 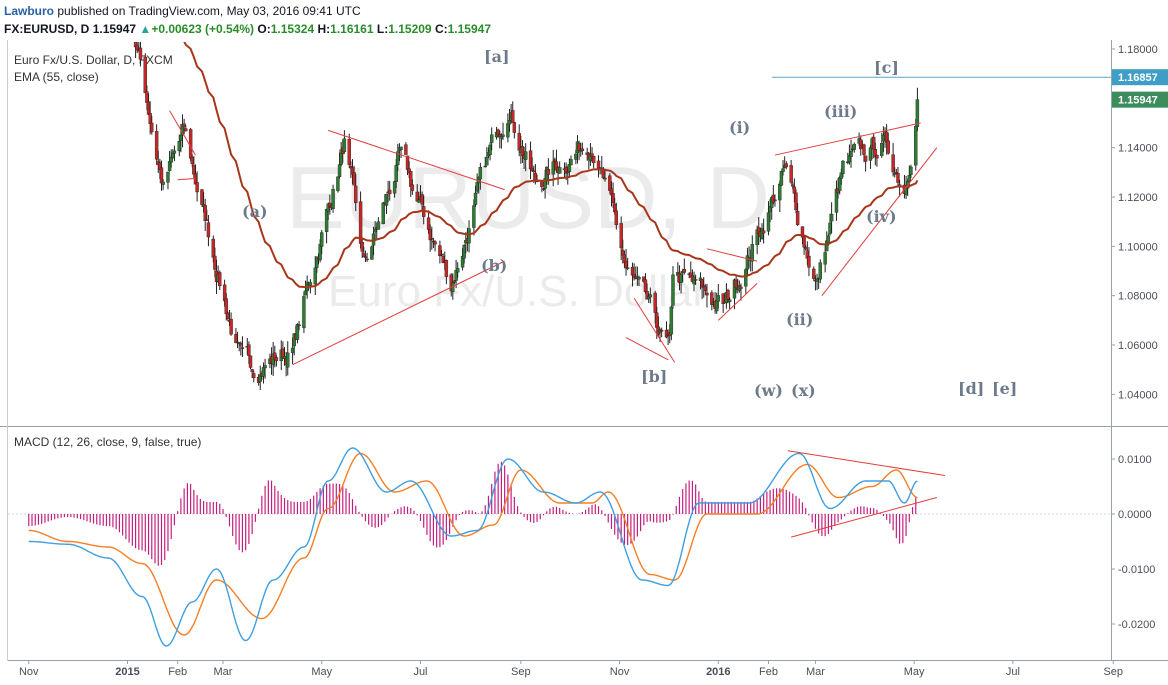 I want to click on wave-label: [d], so click(x=971, y=388).